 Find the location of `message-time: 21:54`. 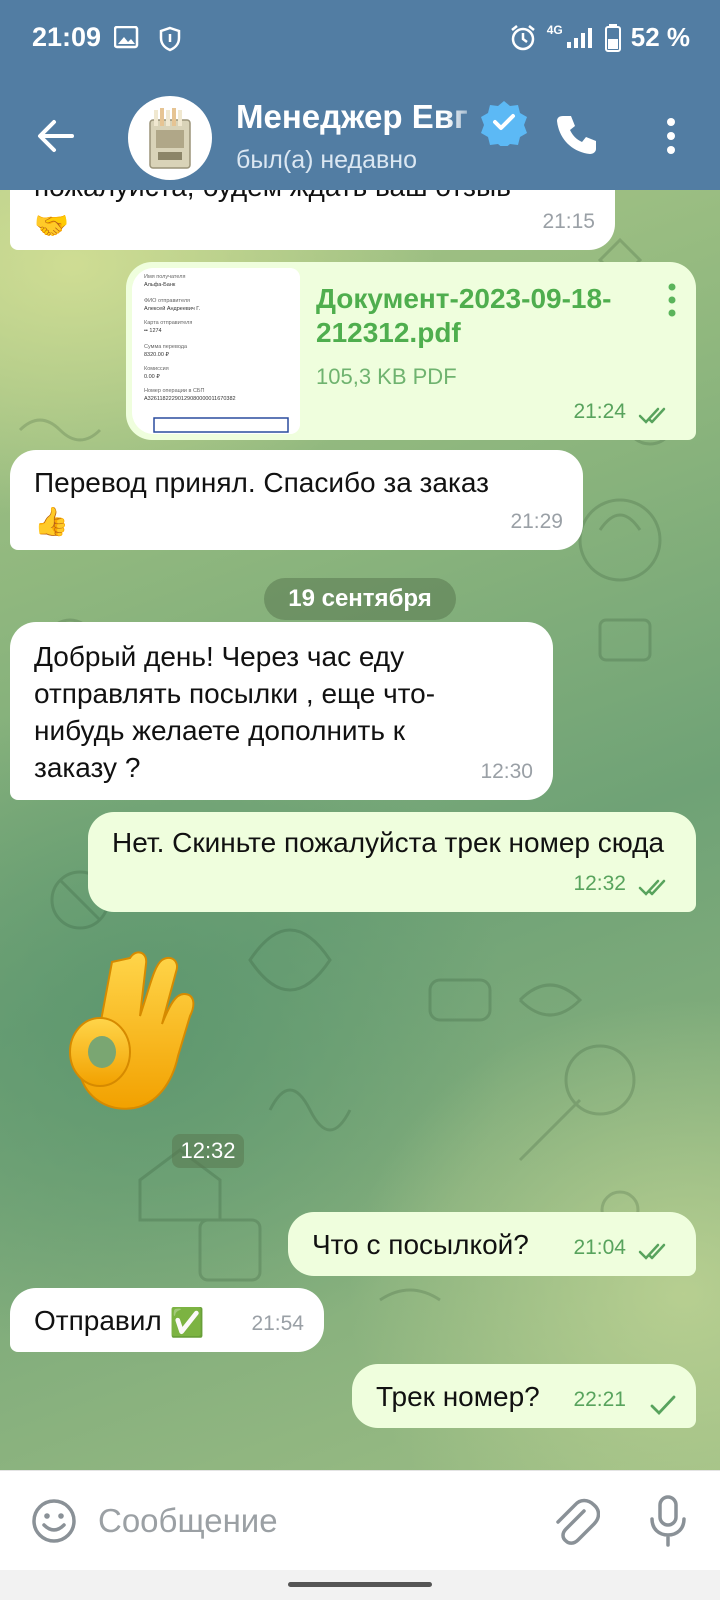

message-time: 21:54 is located at coordinates (277, 1323).